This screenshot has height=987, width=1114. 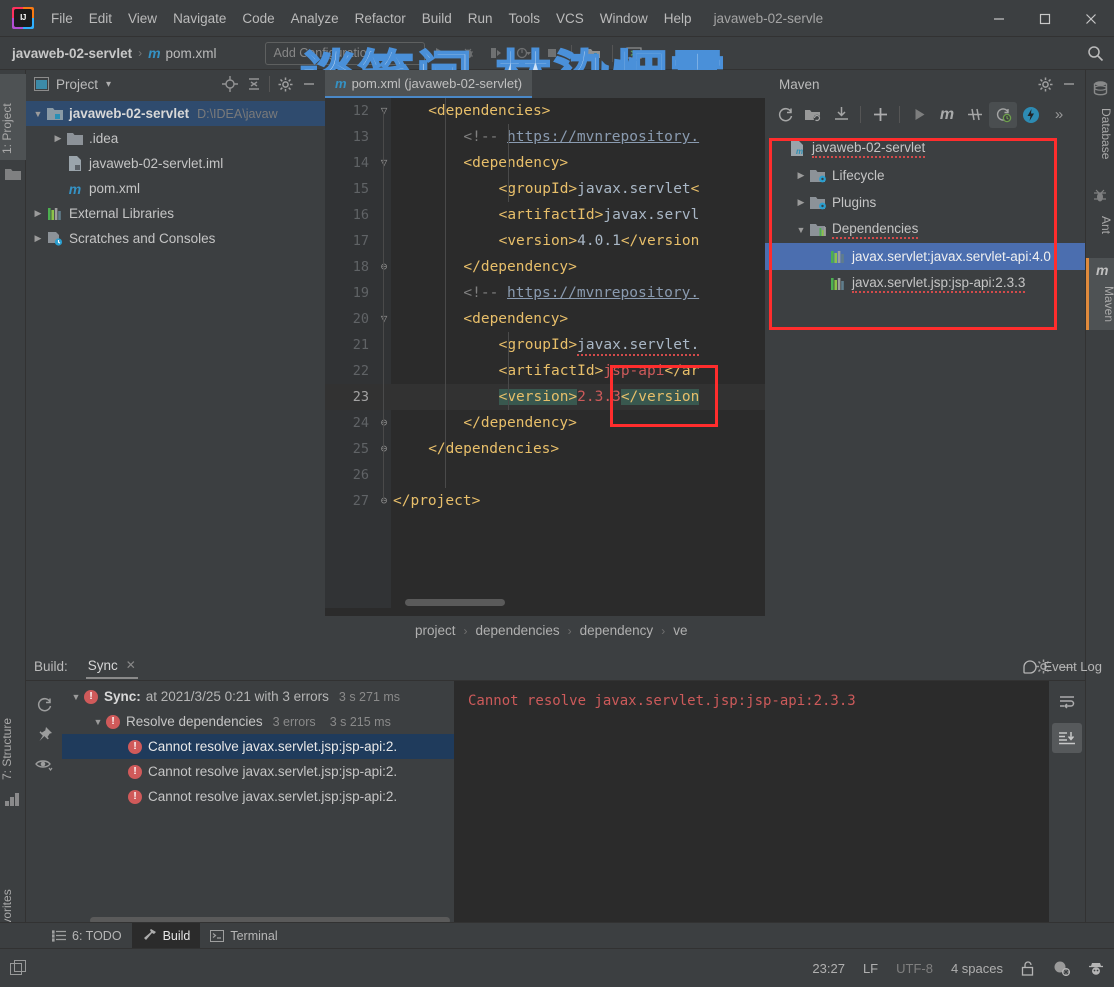 What do you see at coordinates (1101, 197) in the screenshot?
I see `ant-icon` at bounding box center [1101, 197].